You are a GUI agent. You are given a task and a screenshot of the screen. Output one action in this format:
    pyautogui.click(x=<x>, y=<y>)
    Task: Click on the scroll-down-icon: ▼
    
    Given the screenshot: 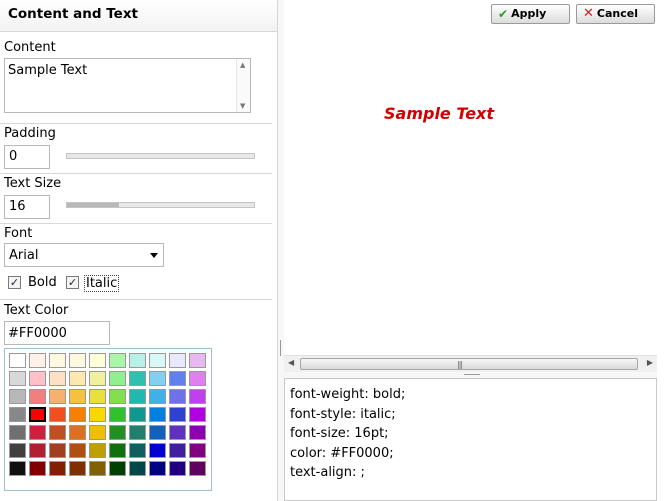 What is the action you would take?
    pyautogui.click(x=242, y=106)
    